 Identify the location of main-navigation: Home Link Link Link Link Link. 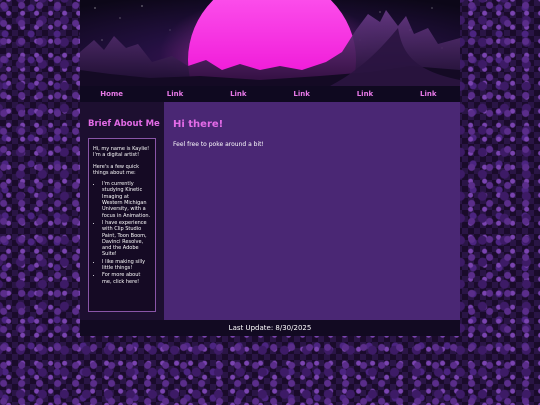
(270, 94).